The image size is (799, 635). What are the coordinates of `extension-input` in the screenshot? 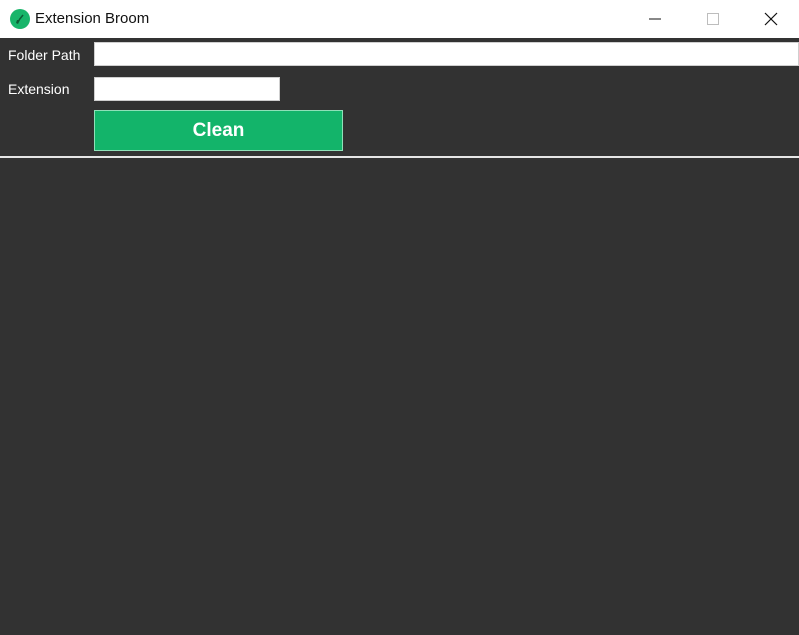 It's located at (187, 89).